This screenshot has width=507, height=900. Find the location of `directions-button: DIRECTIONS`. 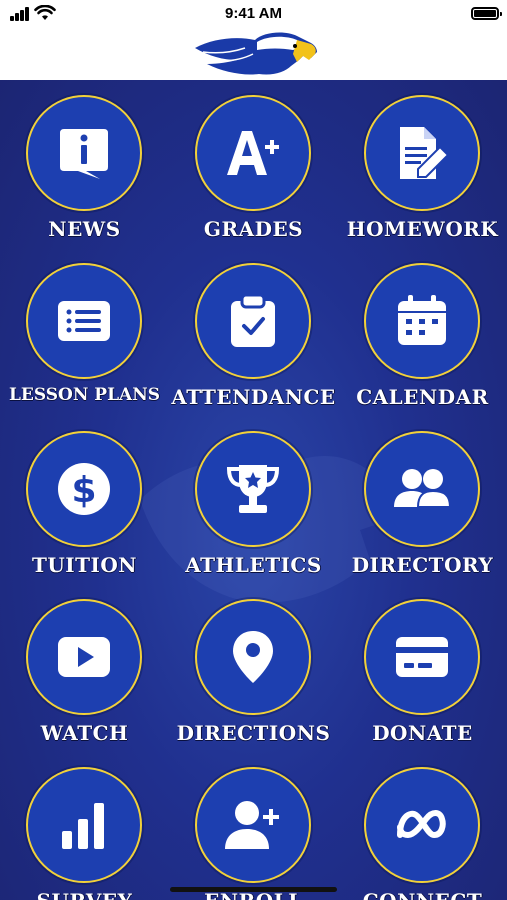

directions-button: DIRECTIONS is located at coordinates (253, 668).